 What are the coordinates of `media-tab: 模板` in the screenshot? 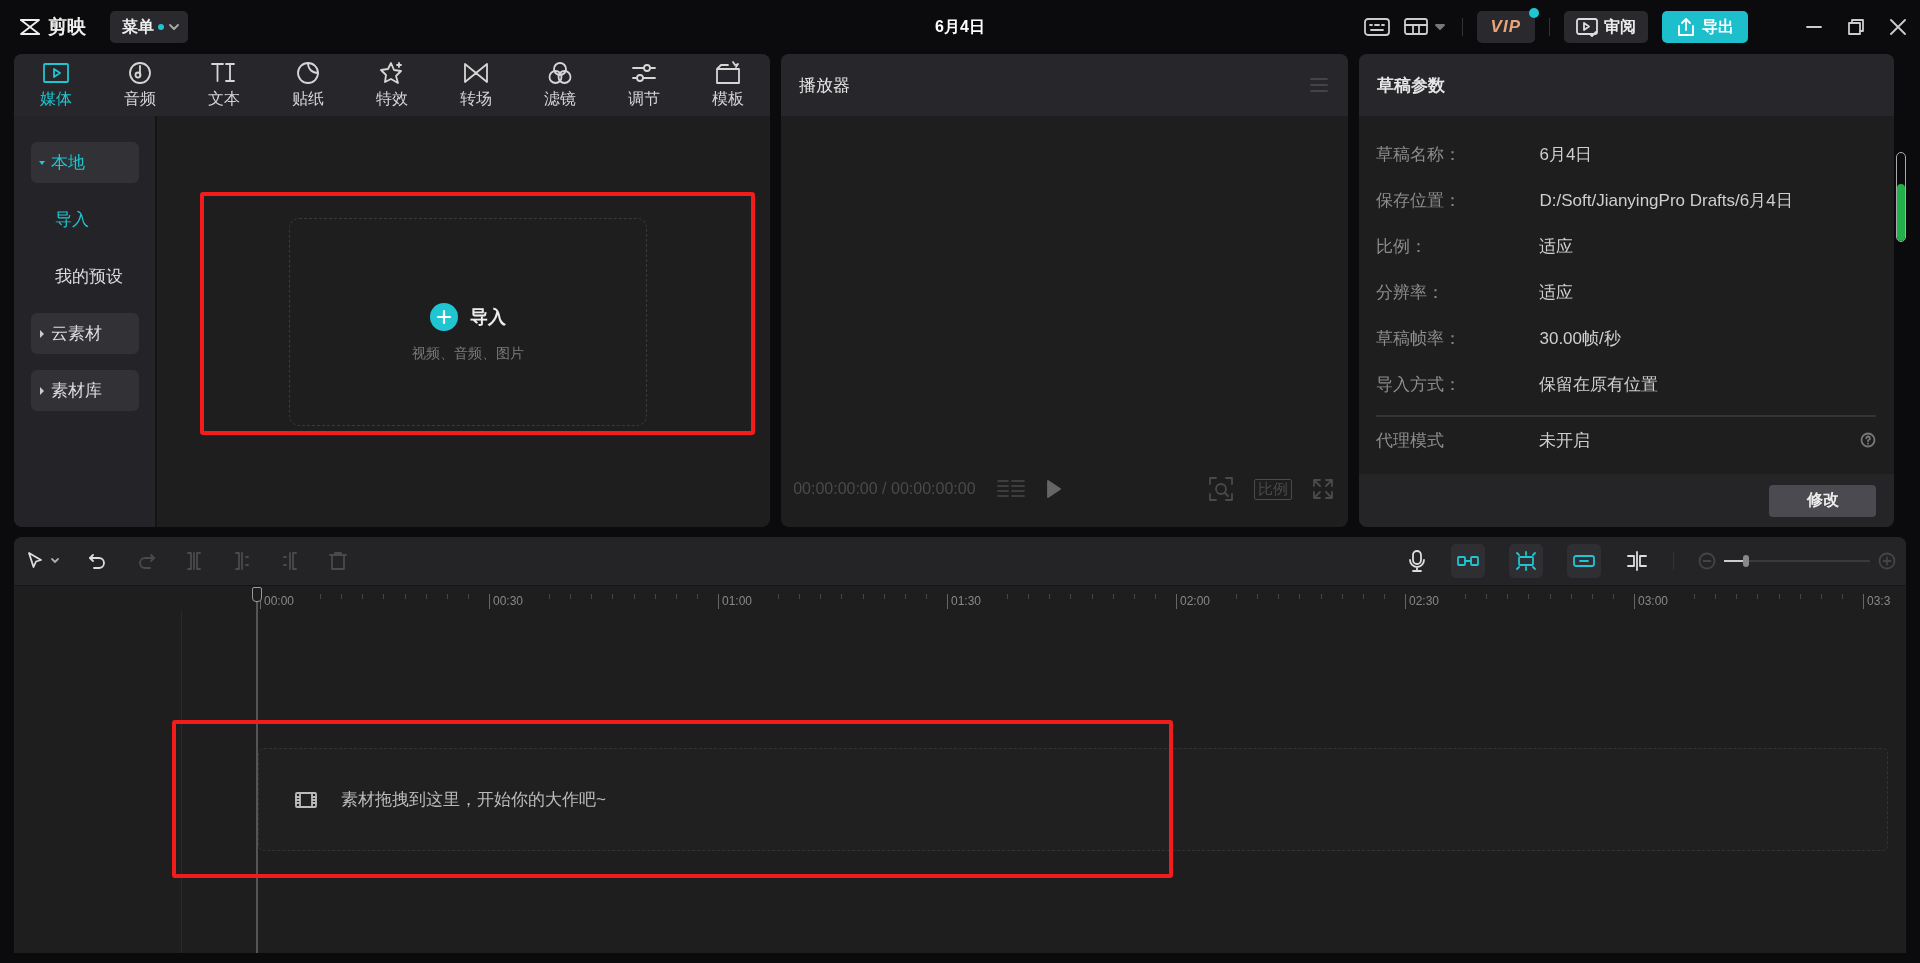 It's located at (728, 85).